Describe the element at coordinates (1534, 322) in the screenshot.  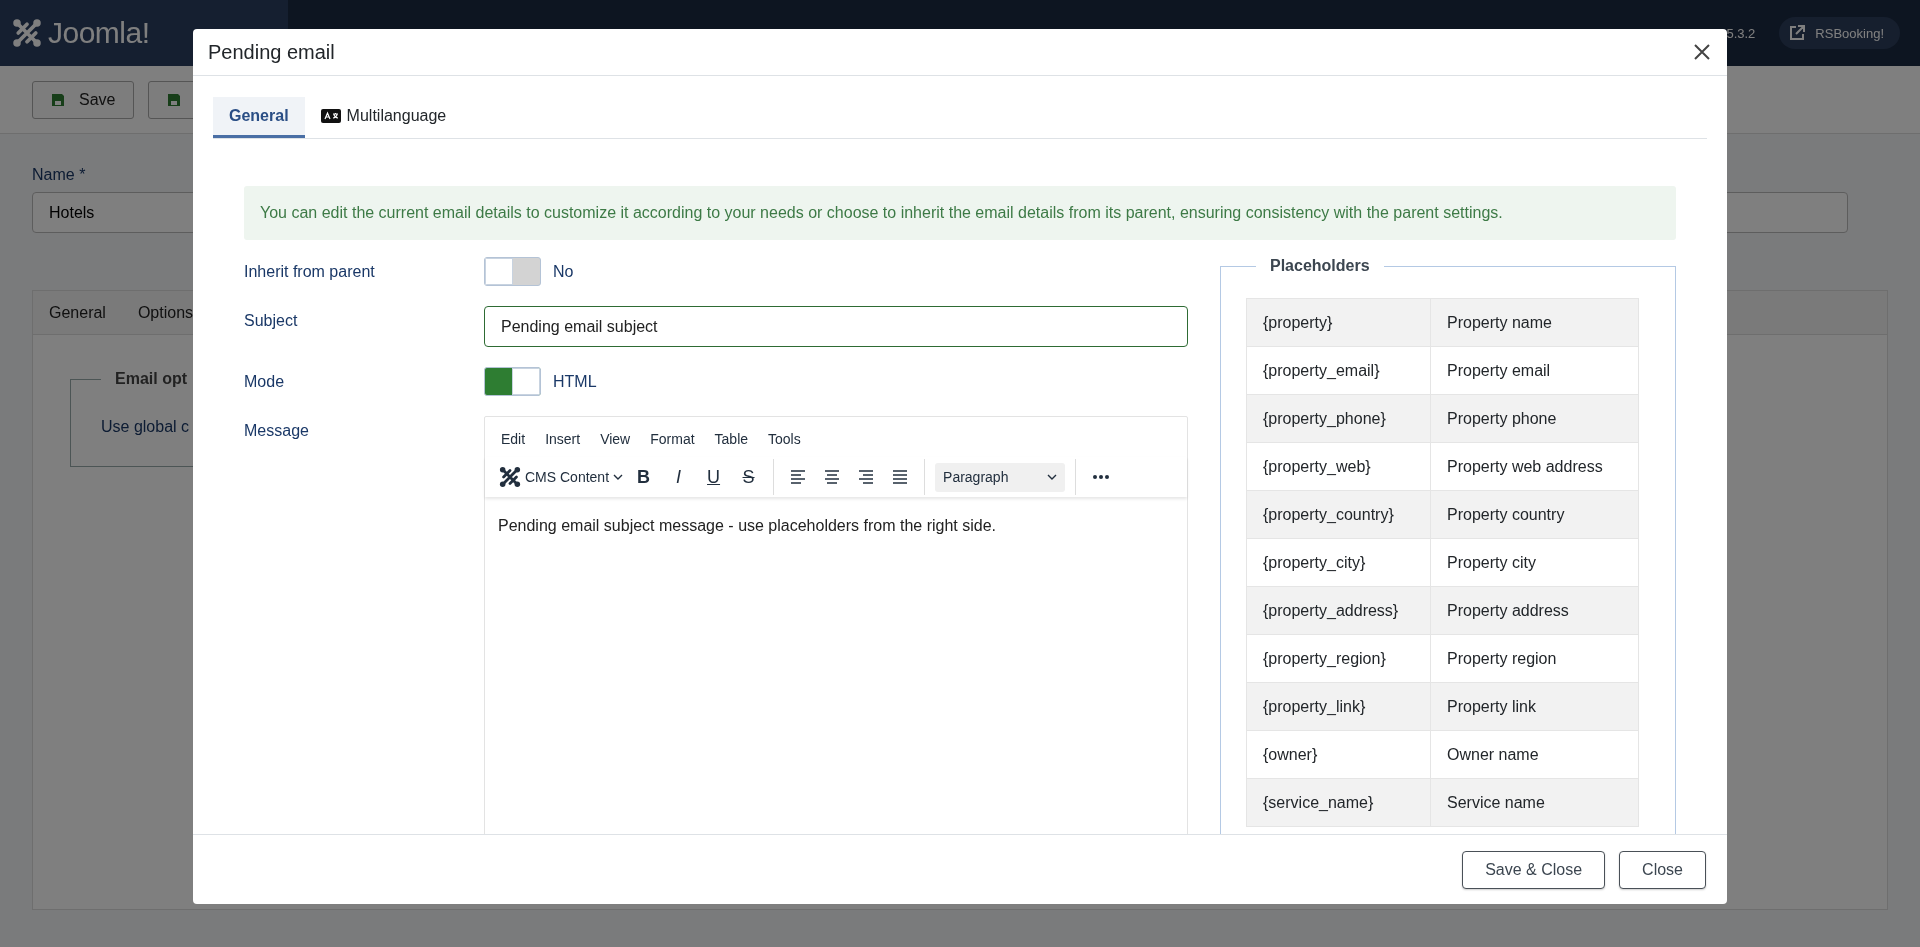
I see `table-cell: Property name` at that location.